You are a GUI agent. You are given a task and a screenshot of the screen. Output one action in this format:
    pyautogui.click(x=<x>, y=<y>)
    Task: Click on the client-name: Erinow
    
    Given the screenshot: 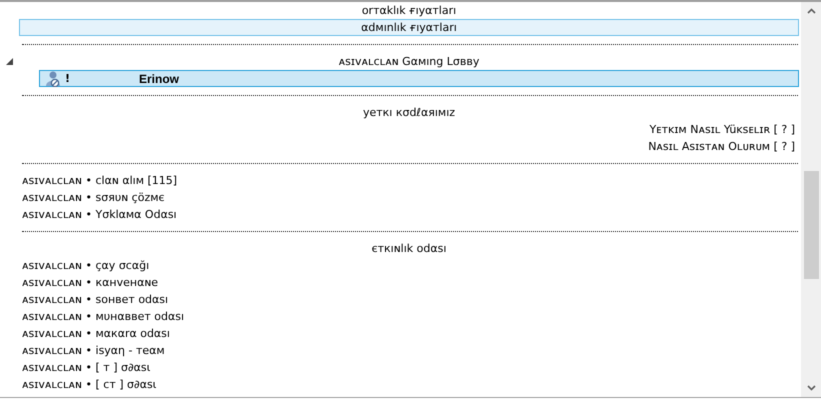 What is the action you would take?
    pyautogui.click(x=159, y=79)
    